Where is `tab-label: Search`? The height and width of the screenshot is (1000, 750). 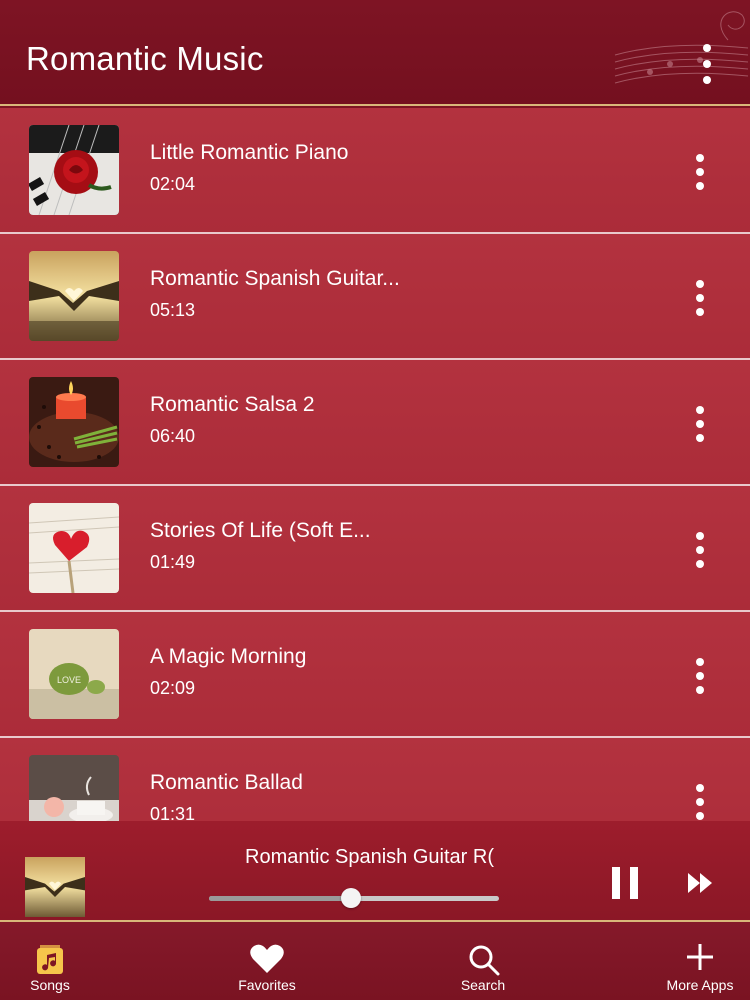
tab-label: Search is located at coordinates (483, 985).